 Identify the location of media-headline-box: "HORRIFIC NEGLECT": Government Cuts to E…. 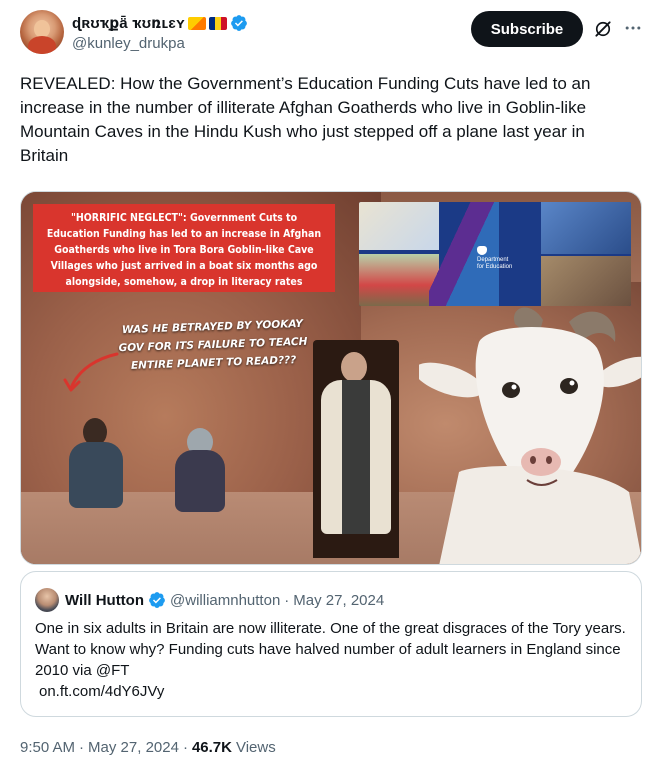
(184, 248).